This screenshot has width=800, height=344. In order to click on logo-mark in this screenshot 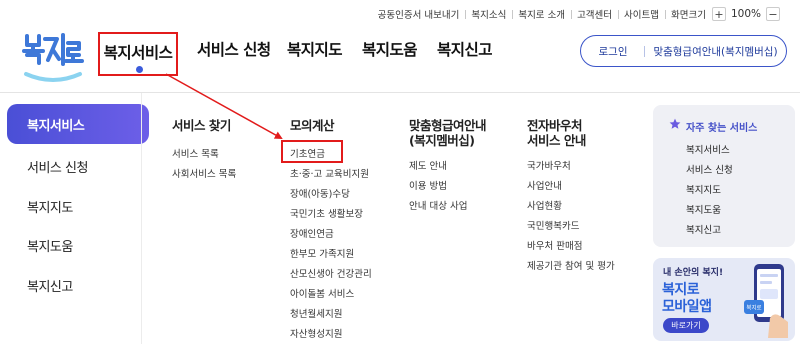, I will do `click(53, 57)`.